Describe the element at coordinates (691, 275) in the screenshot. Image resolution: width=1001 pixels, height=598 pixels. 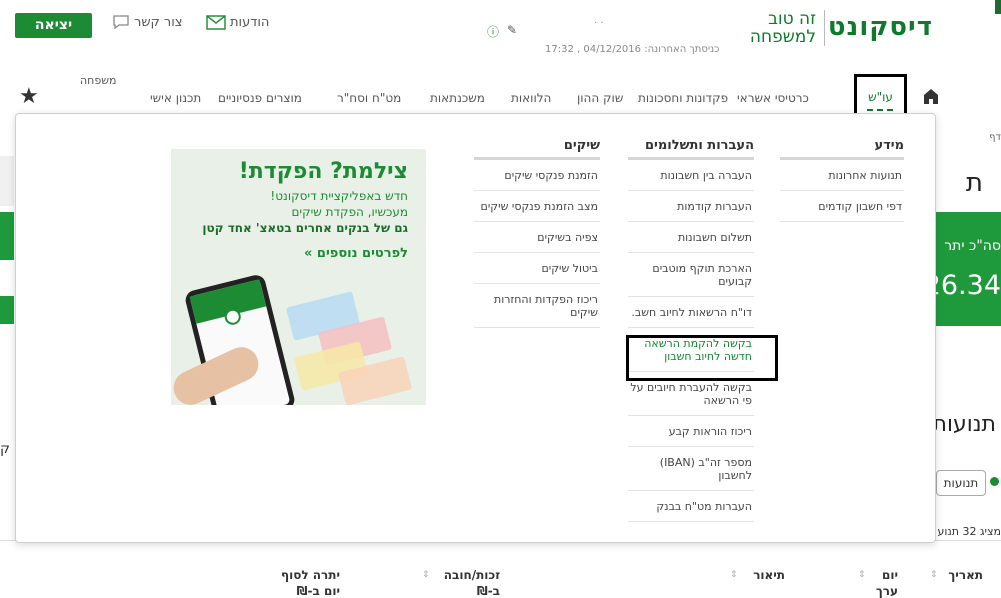
I see `menu-item-extend-beneficiaries: הארכת תוקף מוטבים קבועים` at that location.